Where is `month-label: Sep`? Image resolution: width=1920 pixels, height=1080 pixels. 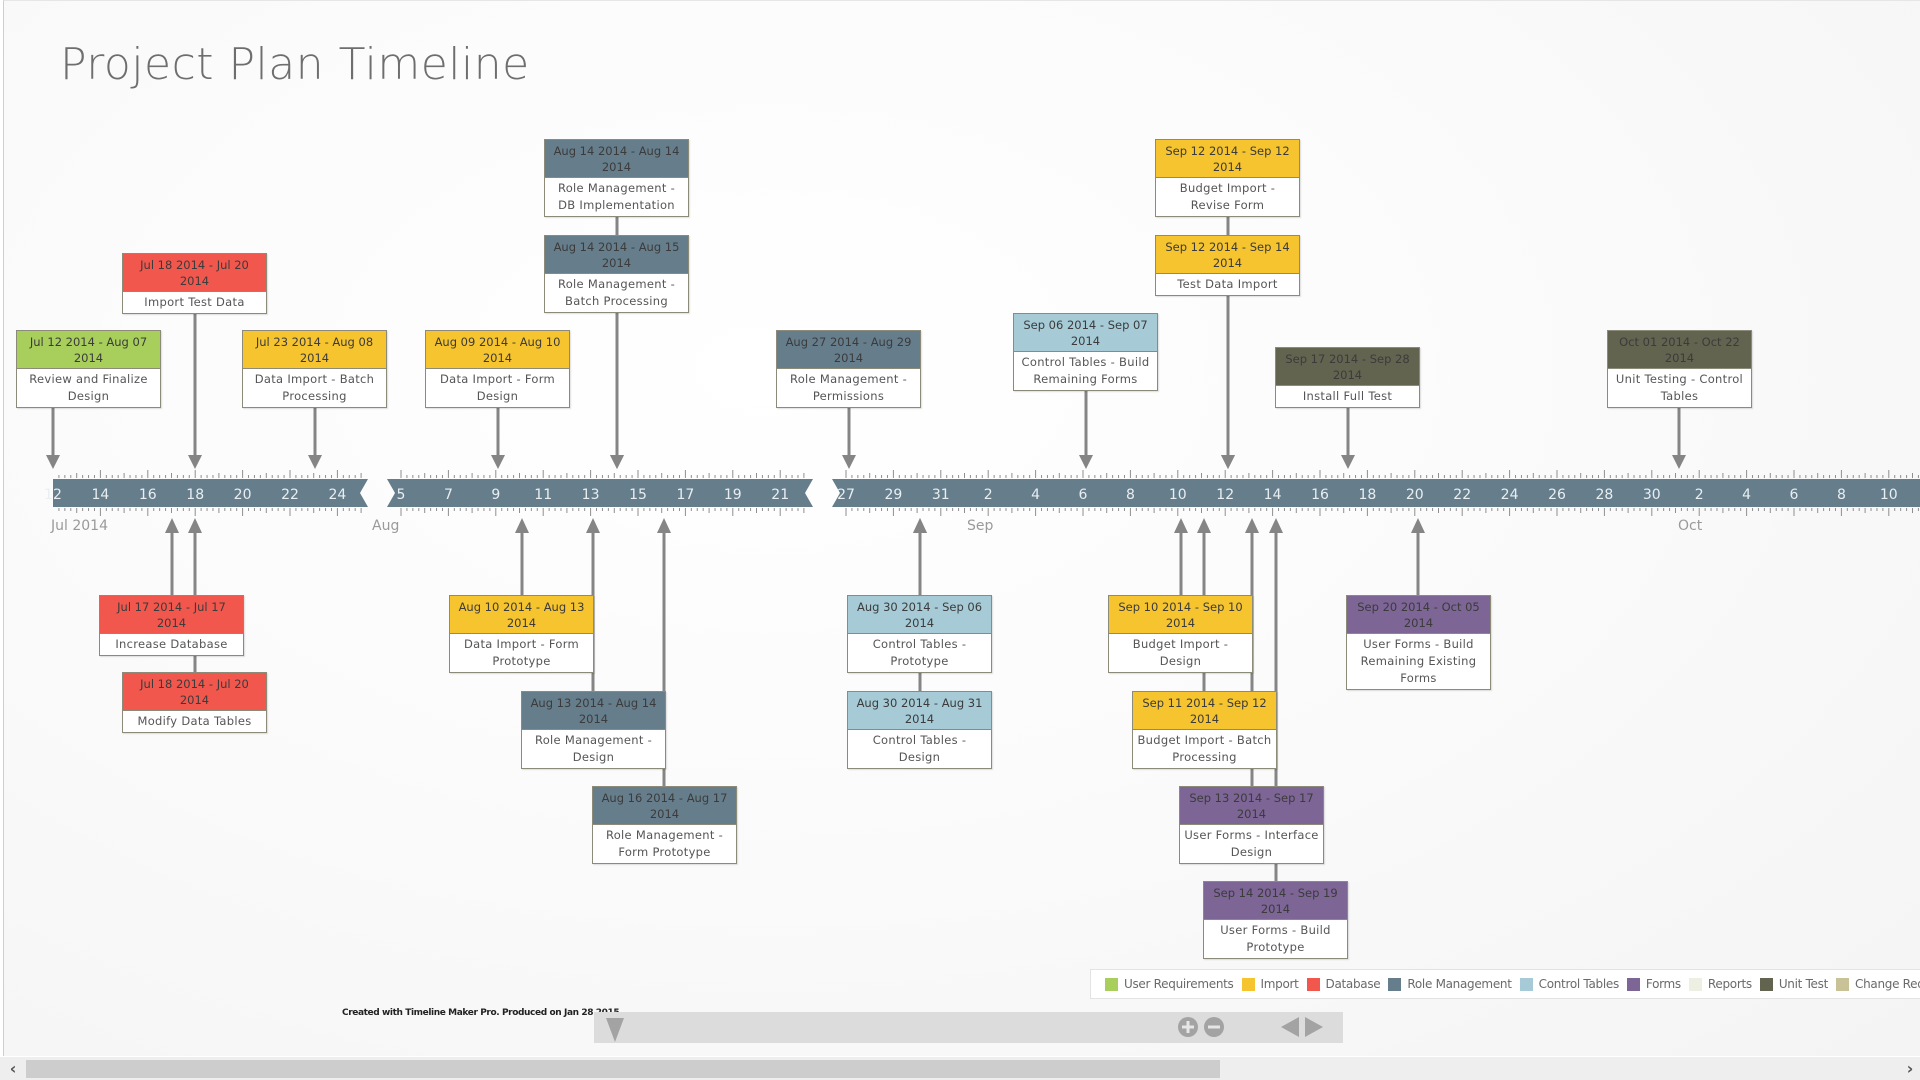 month-label: Sep is located at coordinates (980, 526).